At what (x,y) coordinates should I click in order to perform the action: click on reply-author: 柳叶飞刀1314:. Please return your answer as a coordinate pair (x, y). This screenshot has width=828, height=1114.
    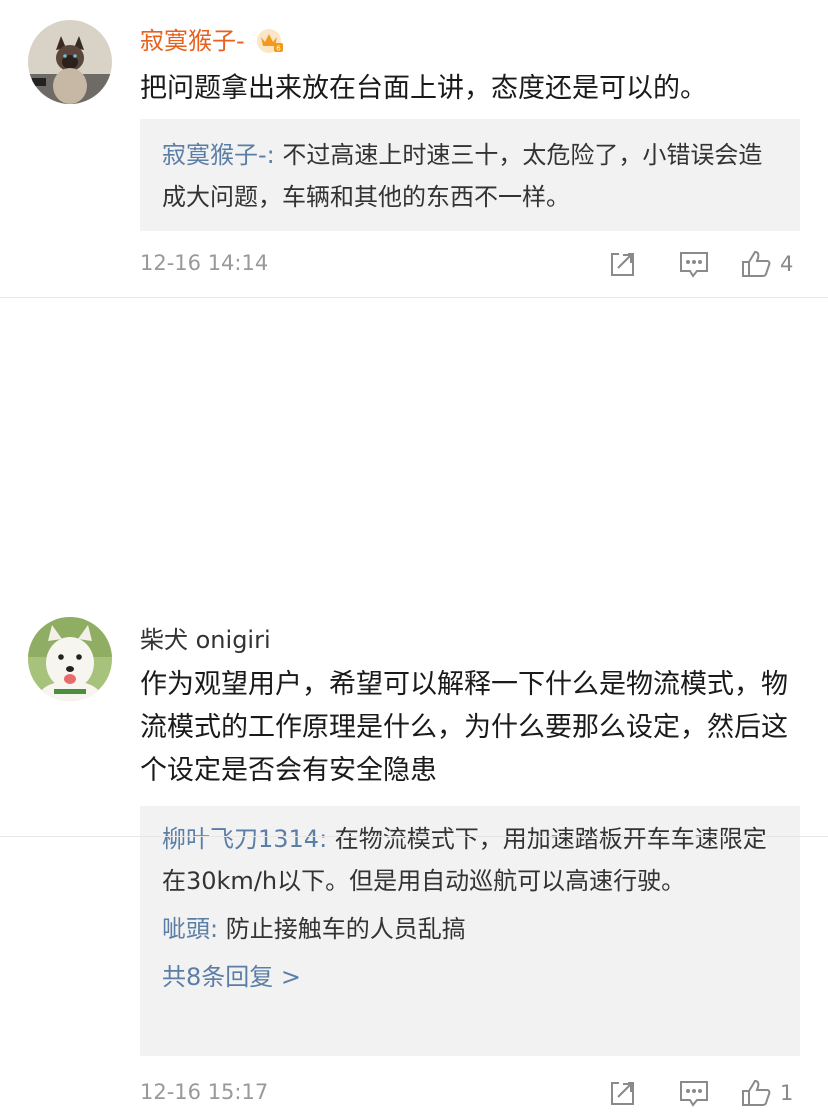
    Looking at the image, I should click on (244, 839).